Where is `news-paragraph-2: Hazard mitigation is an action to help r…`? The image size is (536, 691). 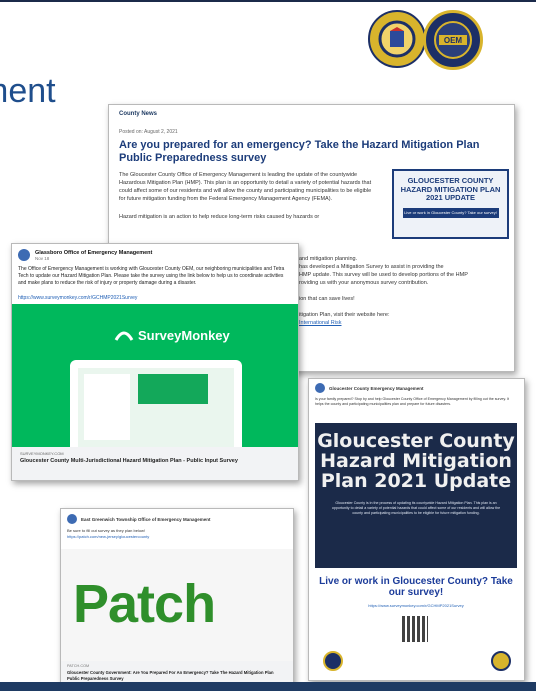
news-paragraph-2: Hazard mitigation is an action to help r… is located at coordinates (219, 217).